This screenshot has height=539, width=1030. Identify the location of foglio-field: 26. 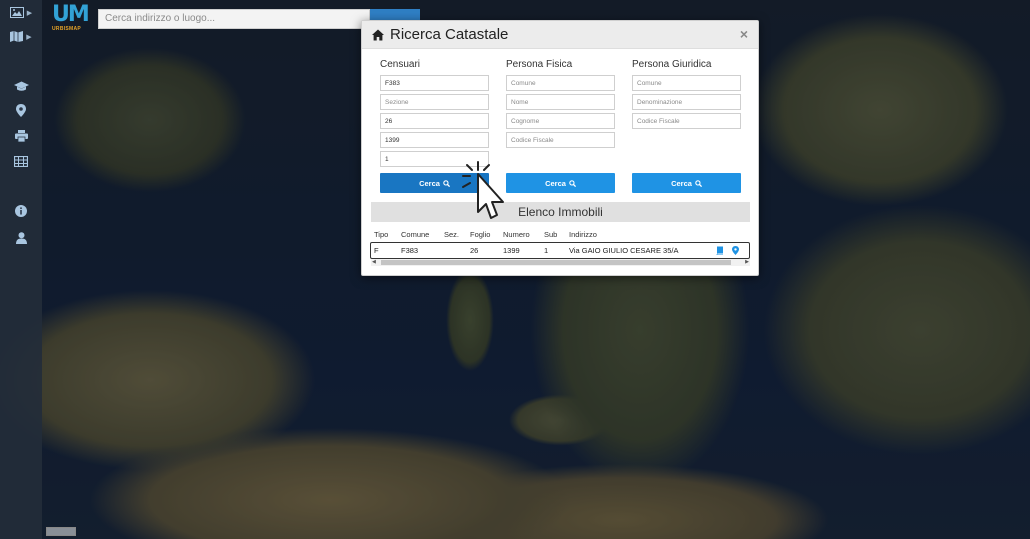
(434, 121).